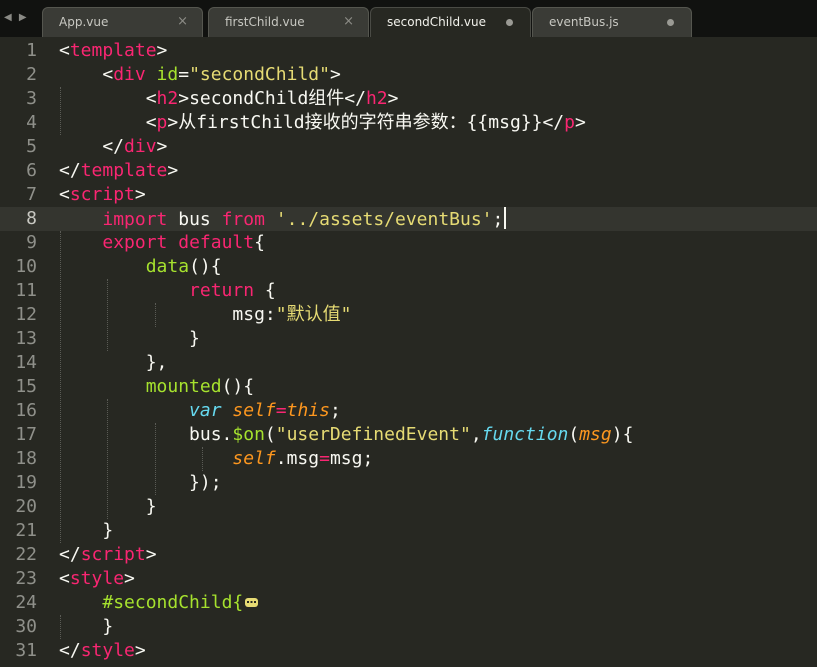 Image resolution: width=817 pixels, height=667 pixels. Describe the element at coordinates (408, 267) in the screenshot. I see `code-line: 10 data(){` at that location.